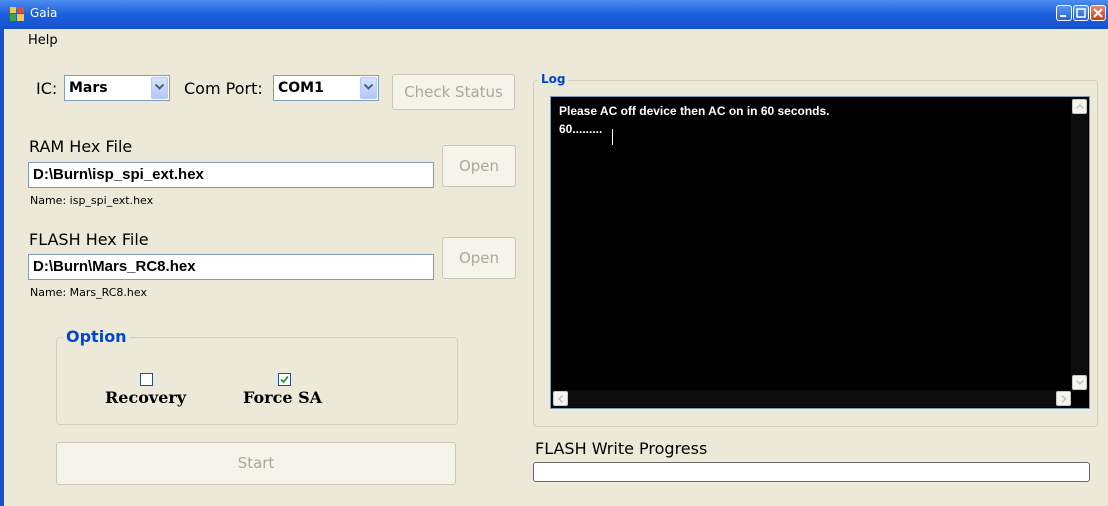 The image size is (1108, 506). Describe the element at coordinates (621, 448) in the screenshot. I see `flash-progress-label: FLASH Write Progress` at that location.